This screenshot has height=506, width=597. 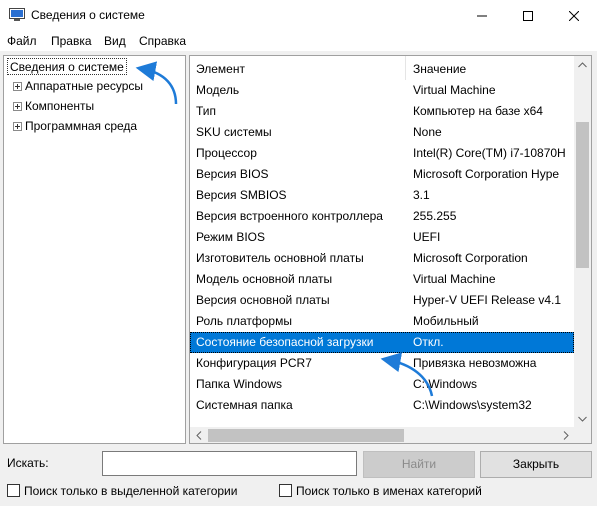 I want to click on cell-value: Intel(R) Core(TM) i7-10870H, so click(x=489, y=153).